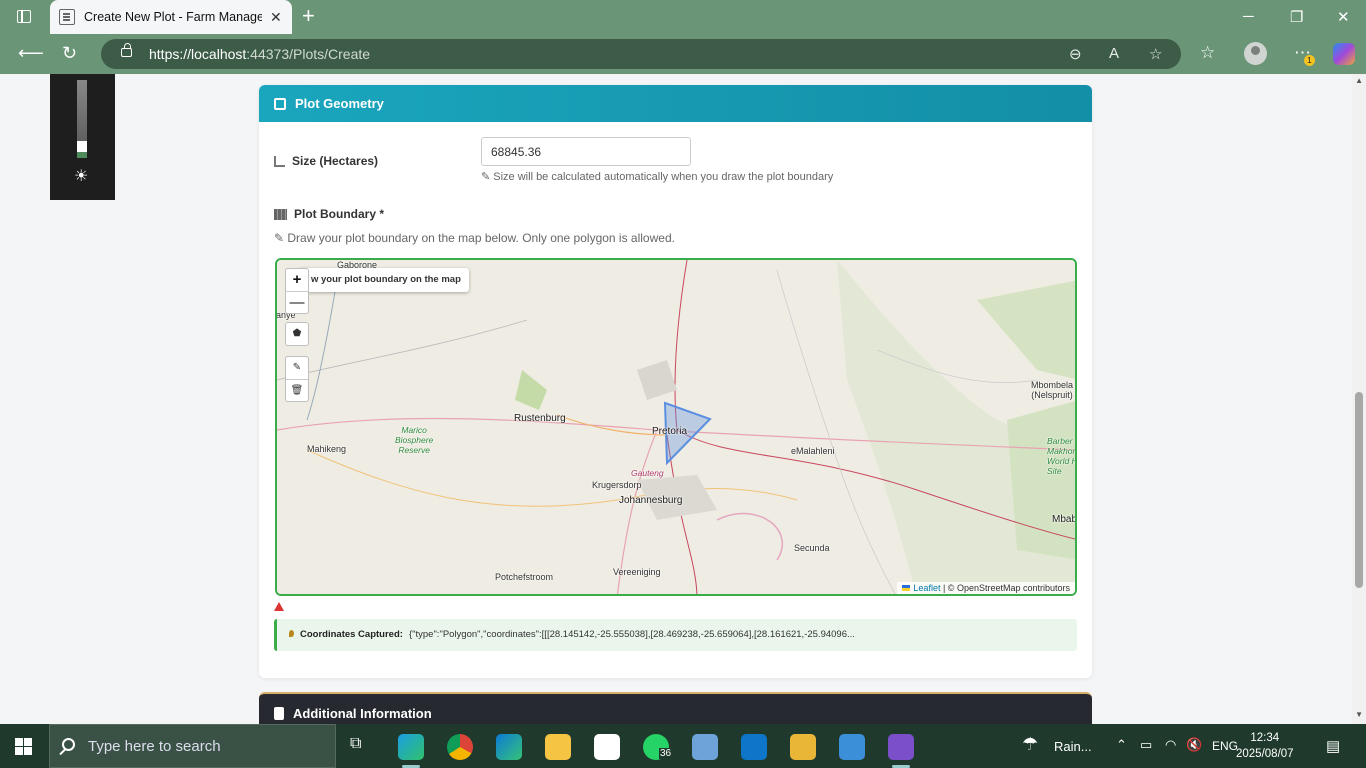 The image size is (1366, 768). I want to click on draw-polygon-icon, so click(280, 103).